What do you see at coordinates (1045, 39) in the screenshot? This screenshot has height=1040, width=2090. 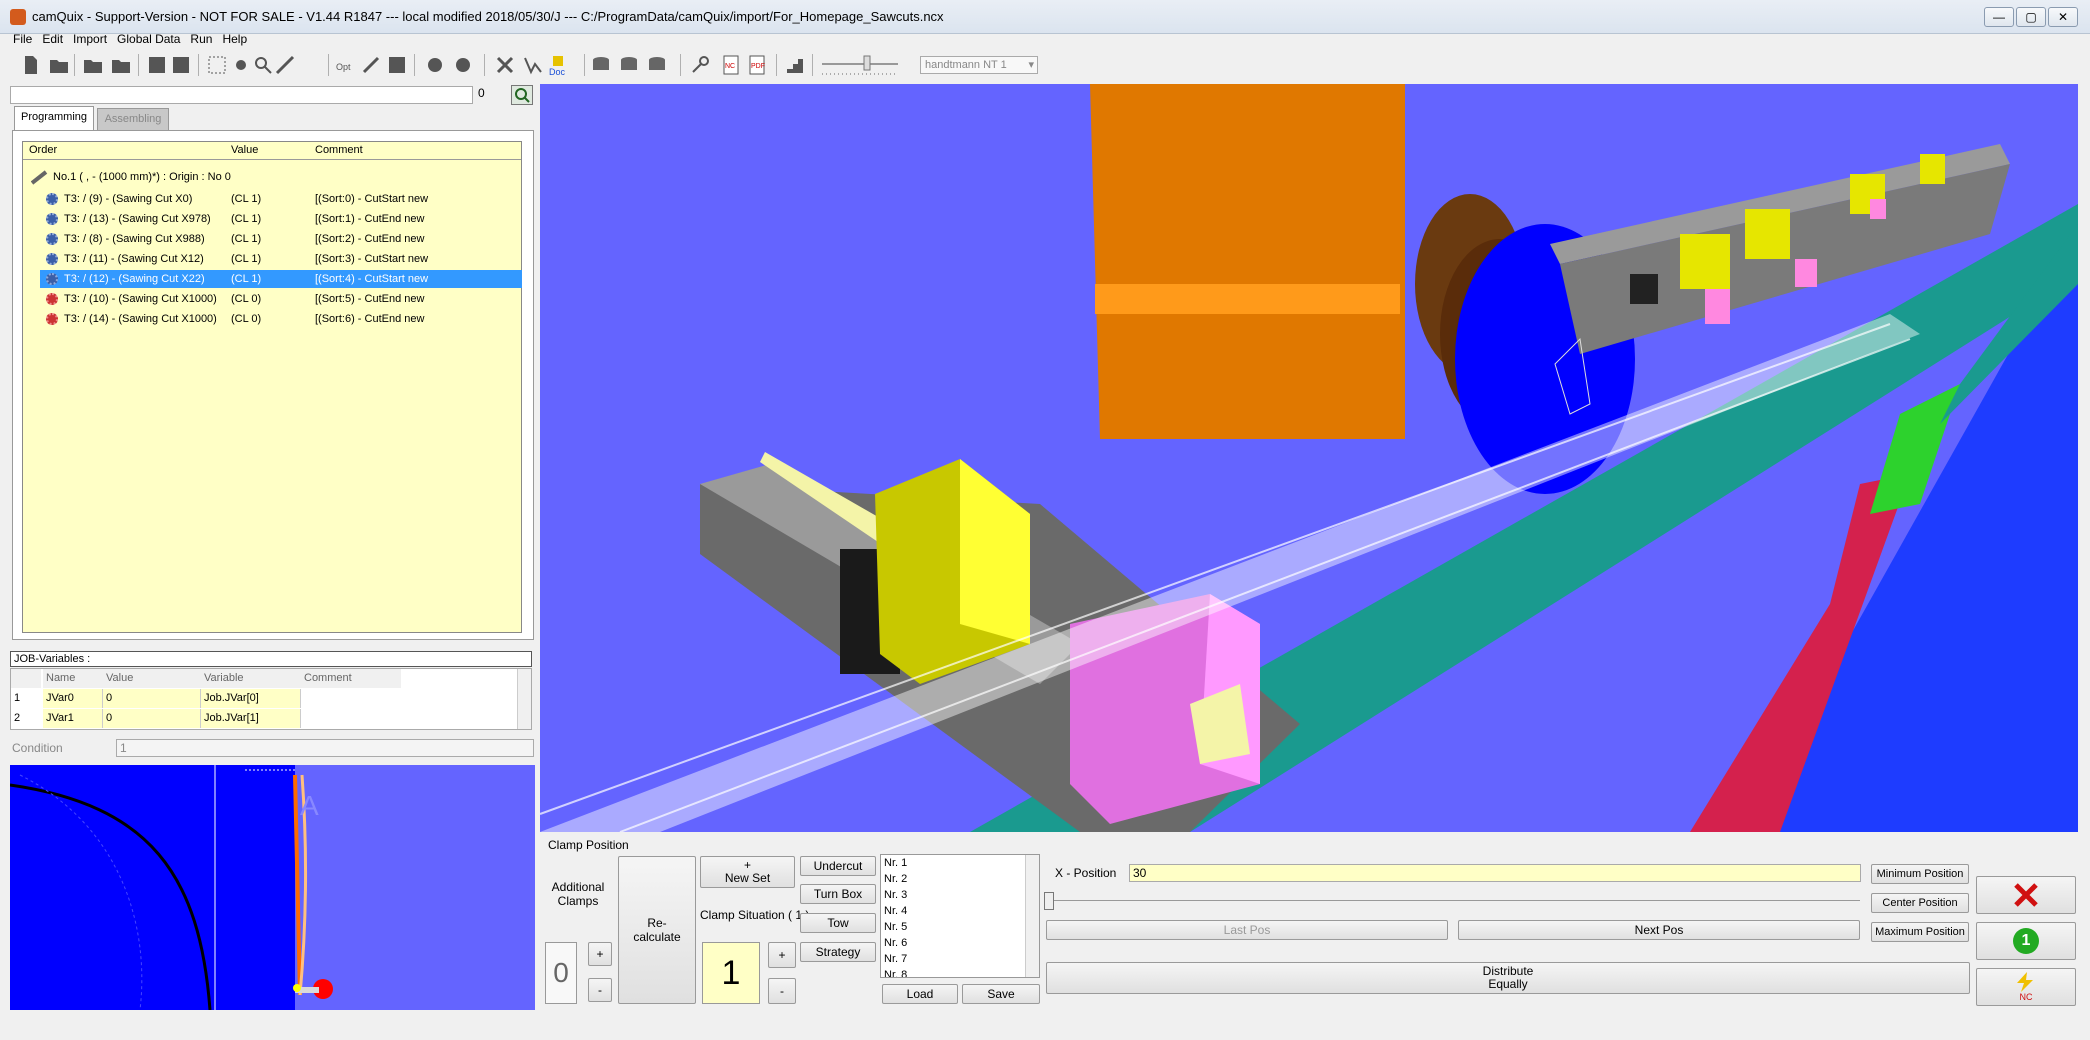 I see `menu-bar: File Edit Import Global Data Run Help` at bounding box center [1045, 39].